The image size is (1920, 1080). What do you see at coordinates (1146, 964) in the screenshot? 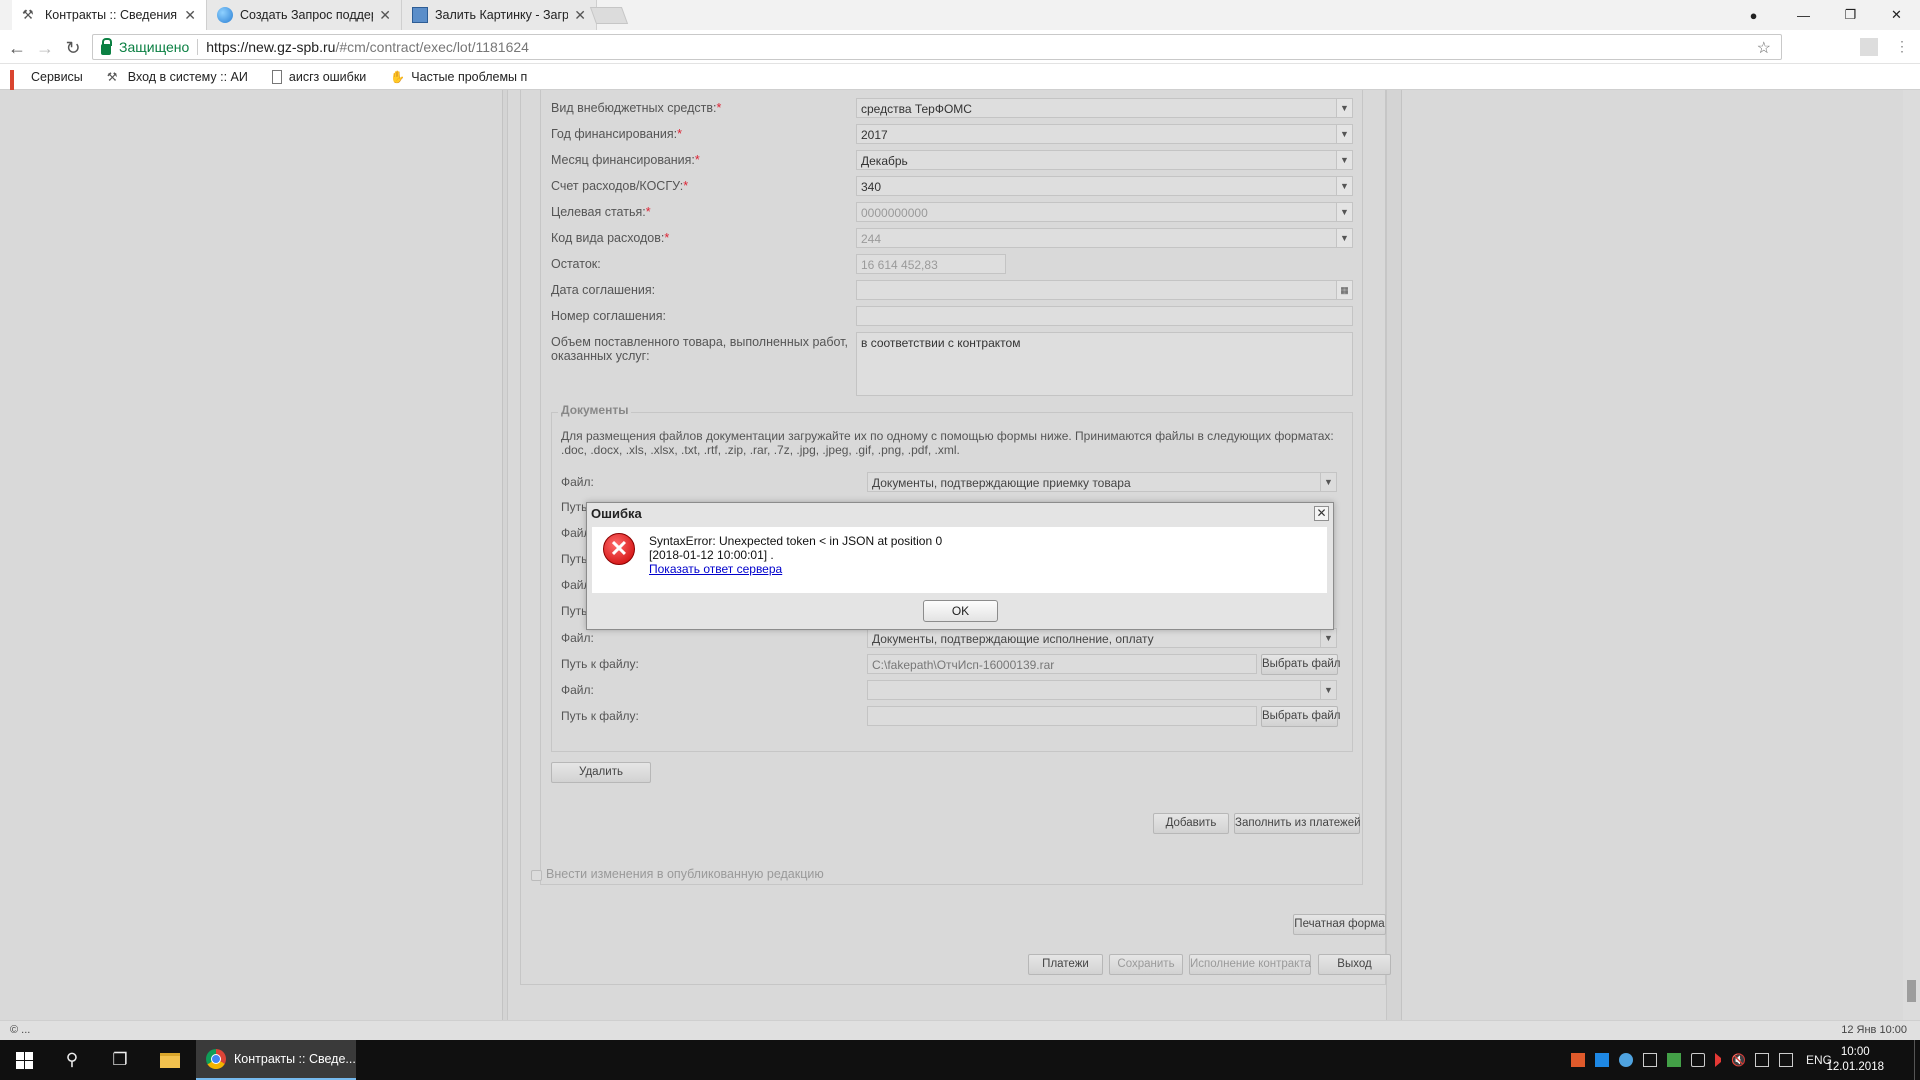
I see `save-button: Сохранить` at bounding box center [1146, 964].